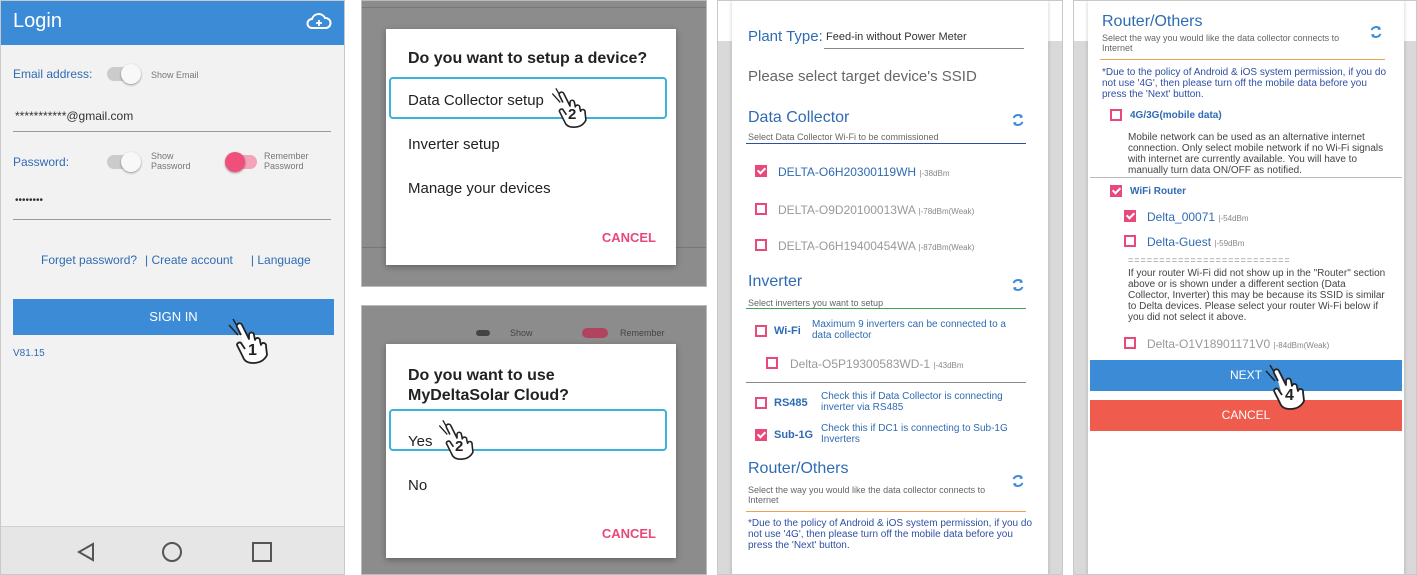 The height and width of the screenshot is (575, 1417). What do you see at coordinates (171, 161) in the screenshot?
I see `show-password-label: Show Password` at bounding box center [171, 161].